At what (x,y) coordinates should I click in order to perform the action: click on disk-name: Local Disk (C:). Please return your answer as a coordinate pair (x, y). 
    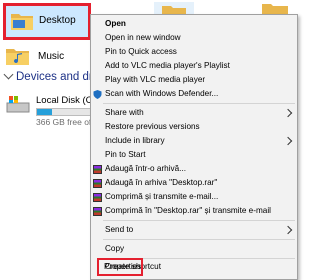
    Looking at the image, I should click on (67, 100).